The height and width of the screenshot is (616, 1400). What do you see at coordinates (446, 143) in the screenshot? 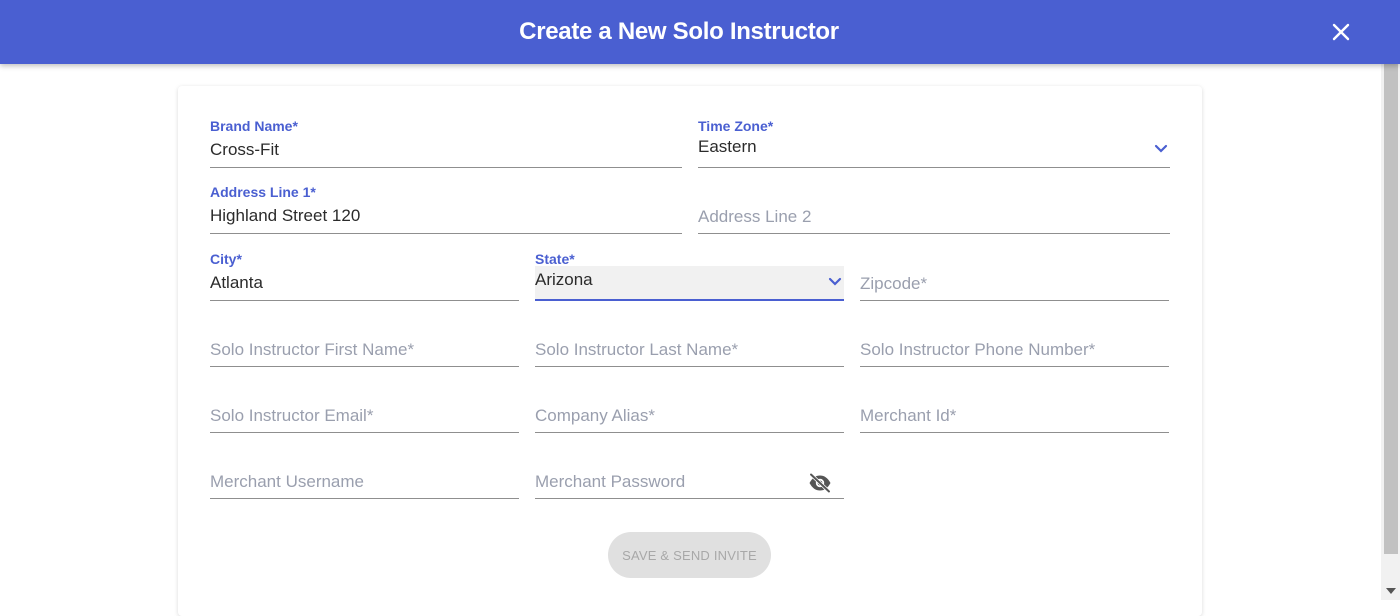
I see `brand-name-field: Brand Name* Cross-Fit` at bounding box center [446, 143].